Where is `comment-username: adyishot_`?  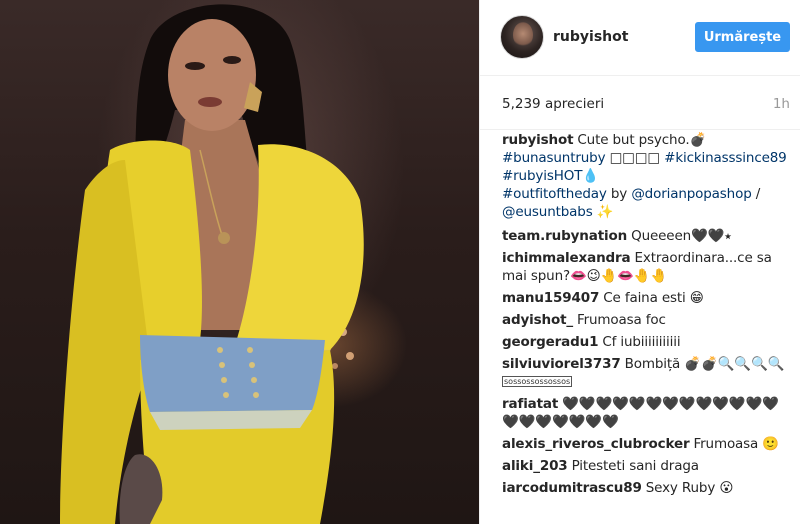 comment-username: adyishot_ is located at coordinates (537, 320).